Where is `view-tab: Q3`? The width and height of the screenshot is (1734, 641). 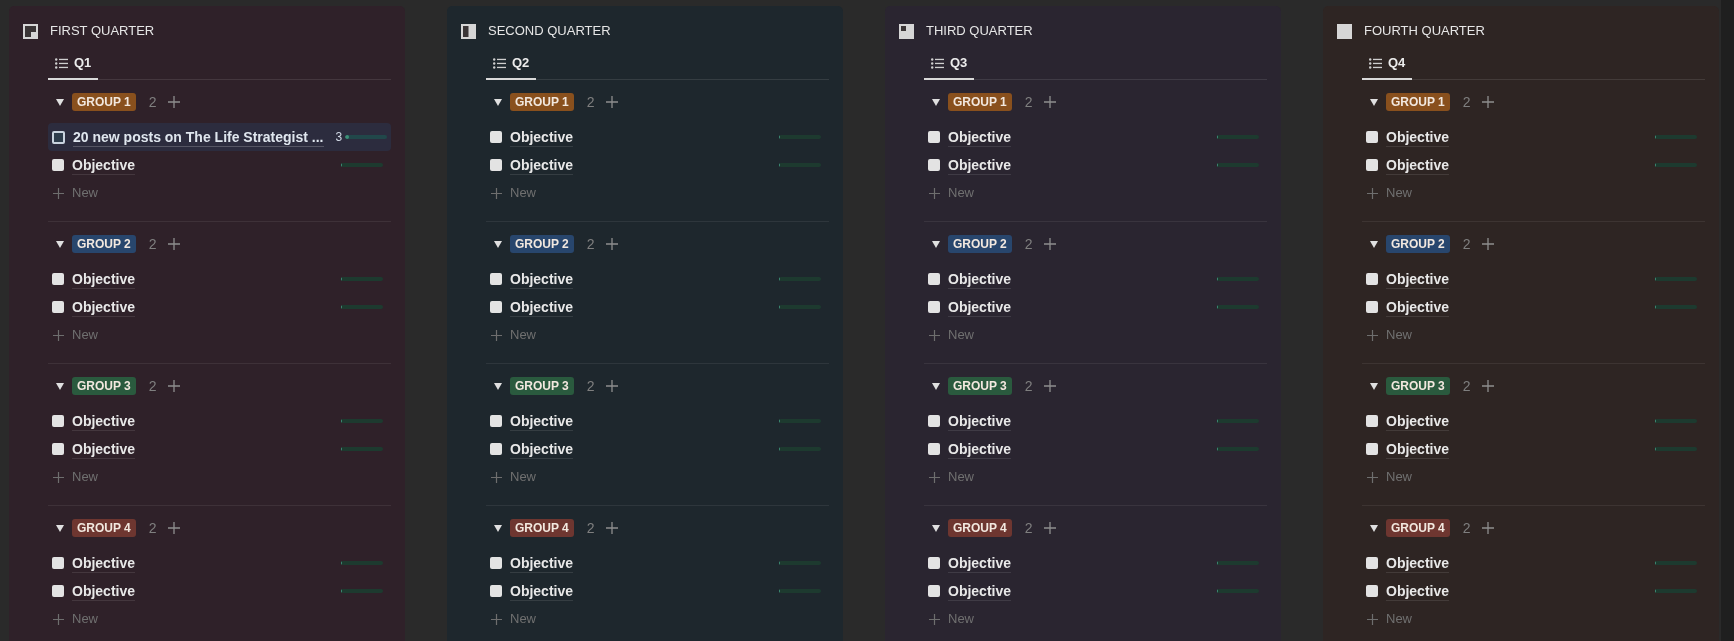 view-tab: Q3 is located at coordinates (949, 64).